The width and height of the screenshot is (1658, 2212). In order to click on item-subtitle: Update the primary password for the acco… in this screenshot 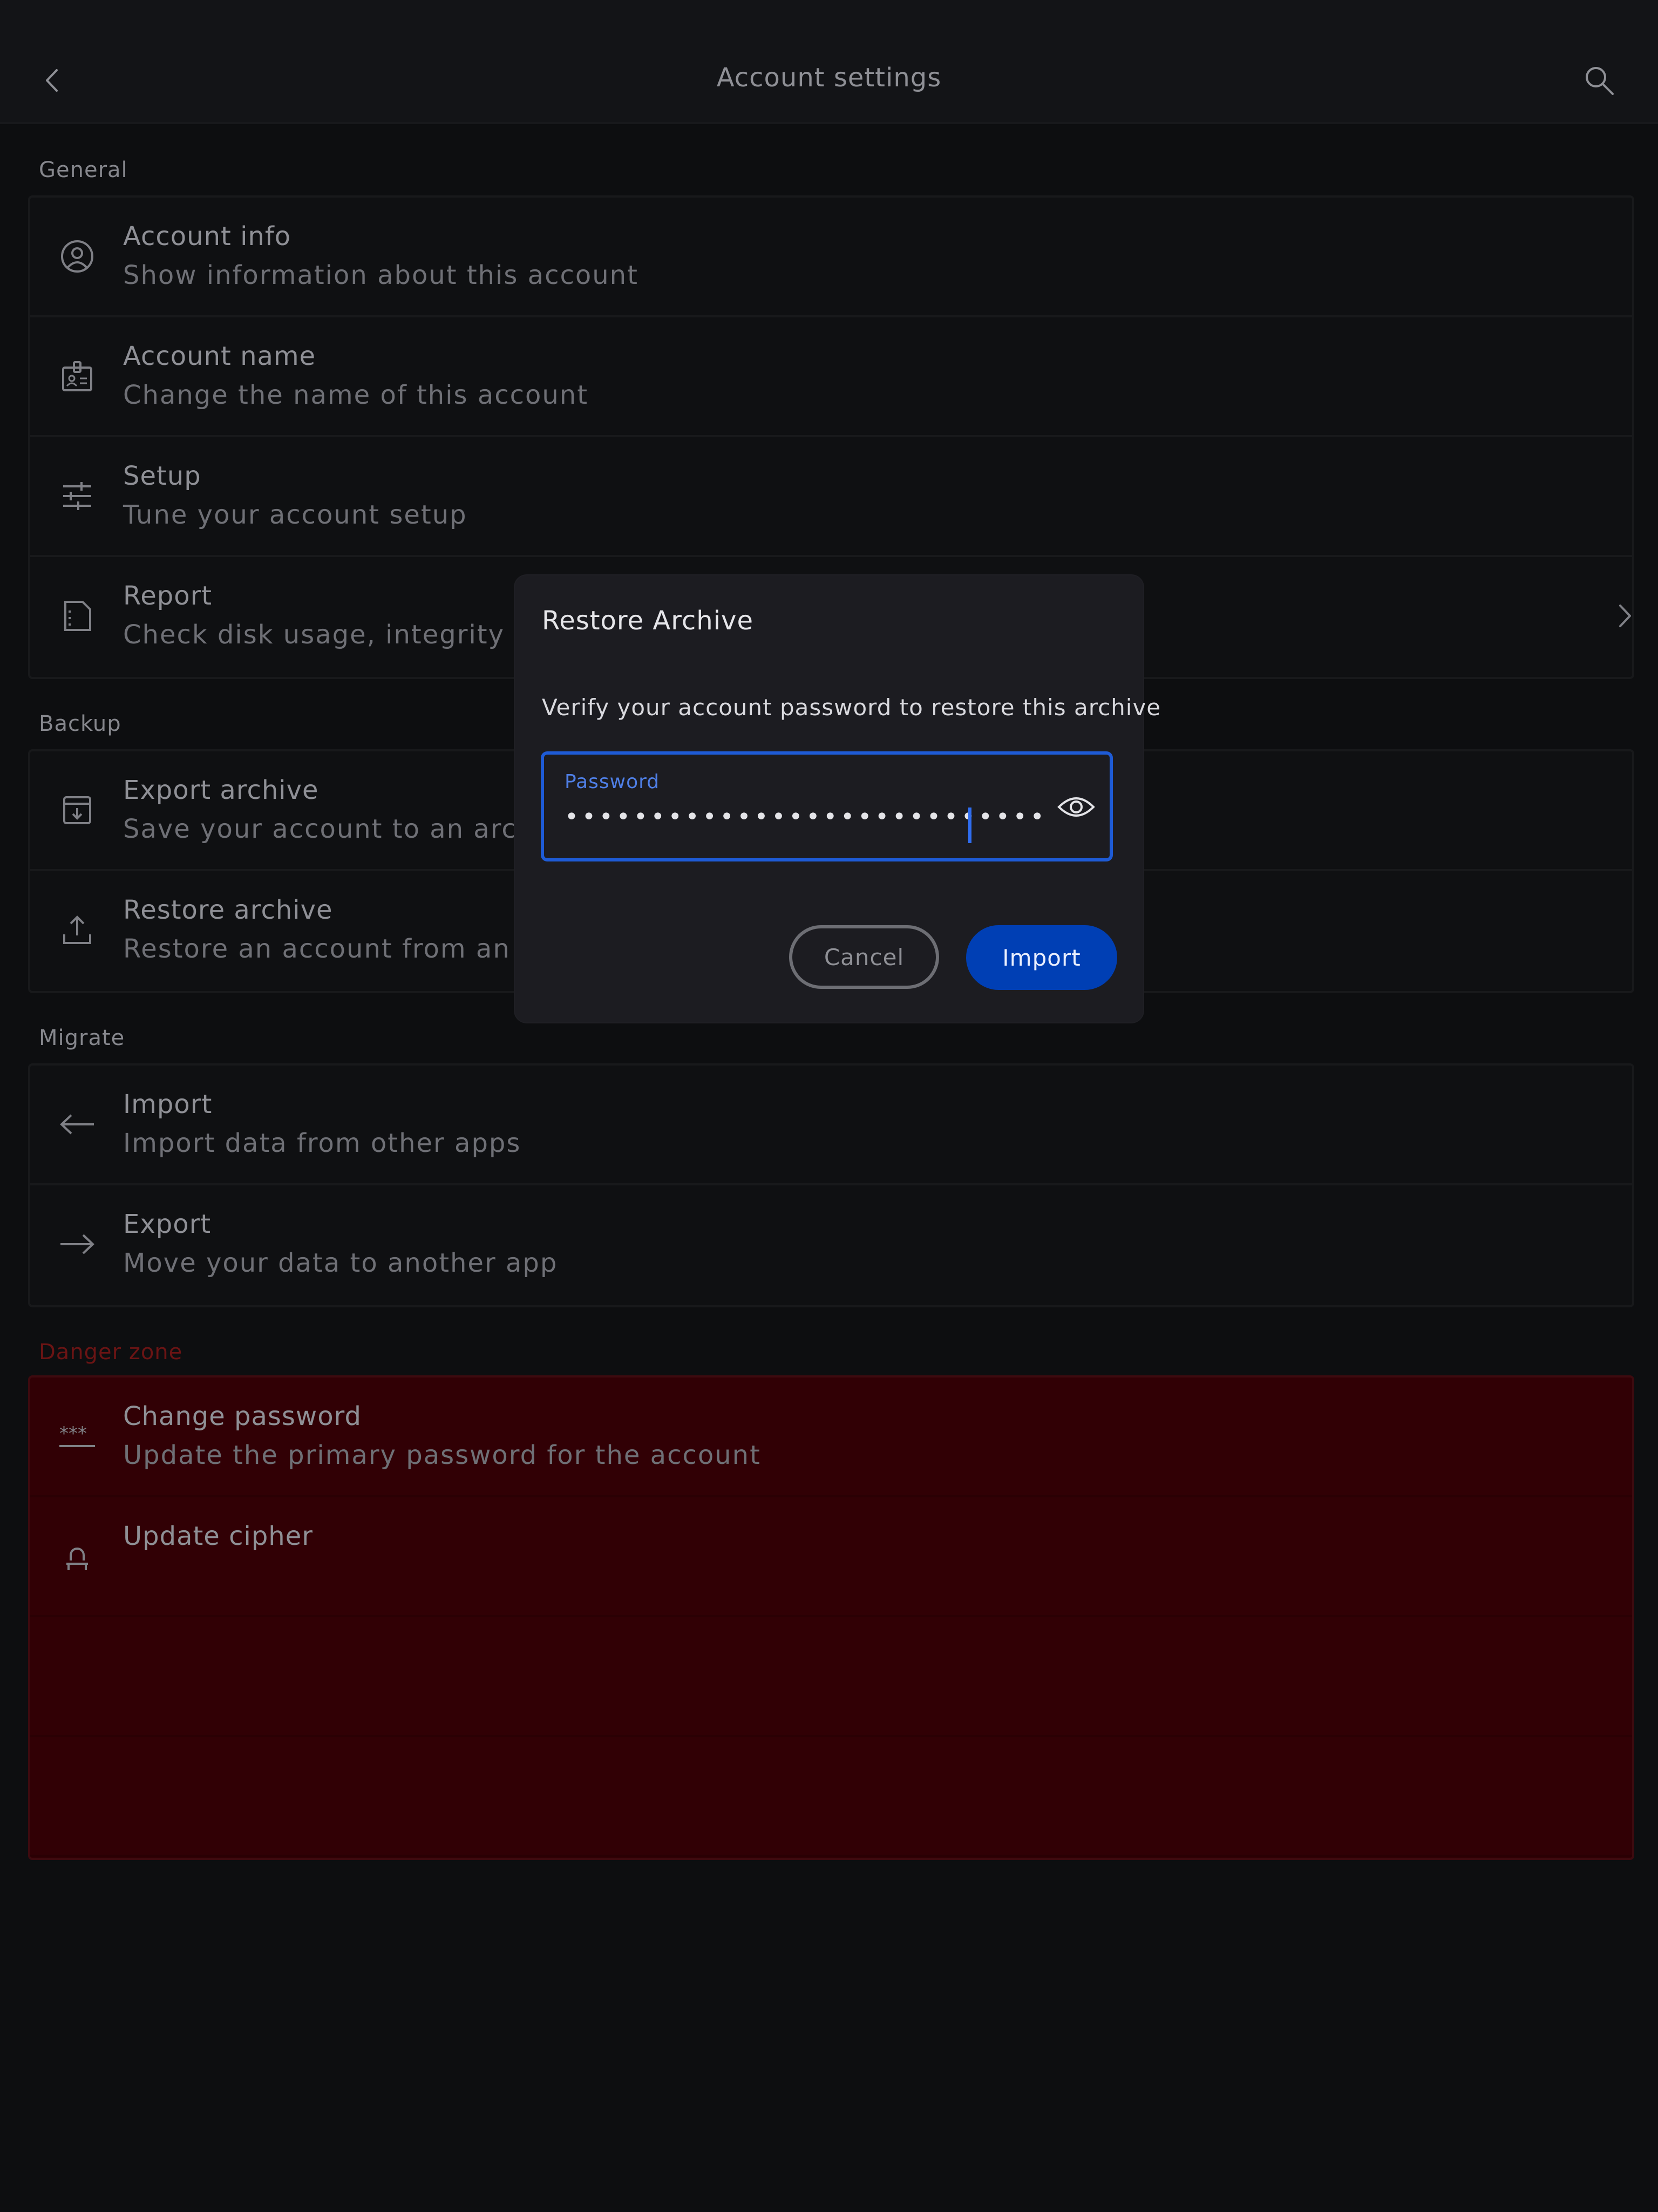, I will do `click(442, 1455)`.